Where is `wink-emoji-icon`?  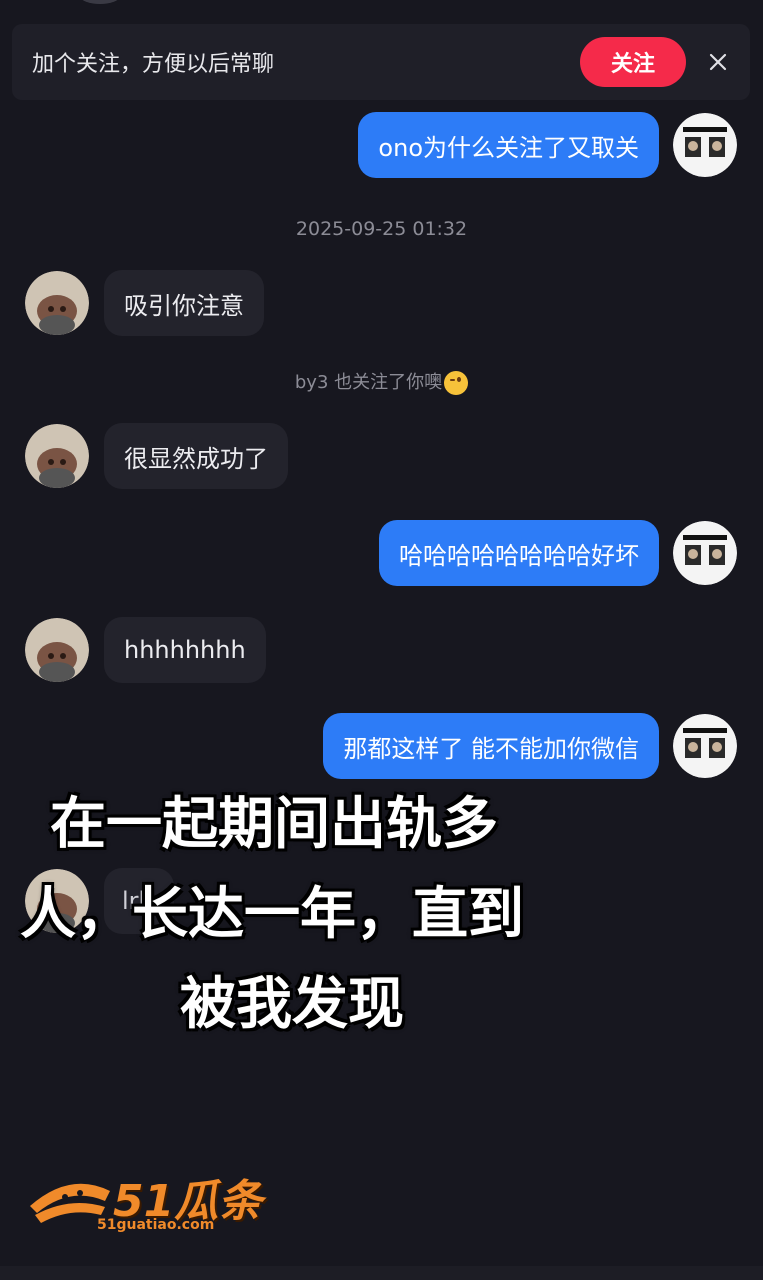 wink-emoji-icon is located at coordinates (456, 383).